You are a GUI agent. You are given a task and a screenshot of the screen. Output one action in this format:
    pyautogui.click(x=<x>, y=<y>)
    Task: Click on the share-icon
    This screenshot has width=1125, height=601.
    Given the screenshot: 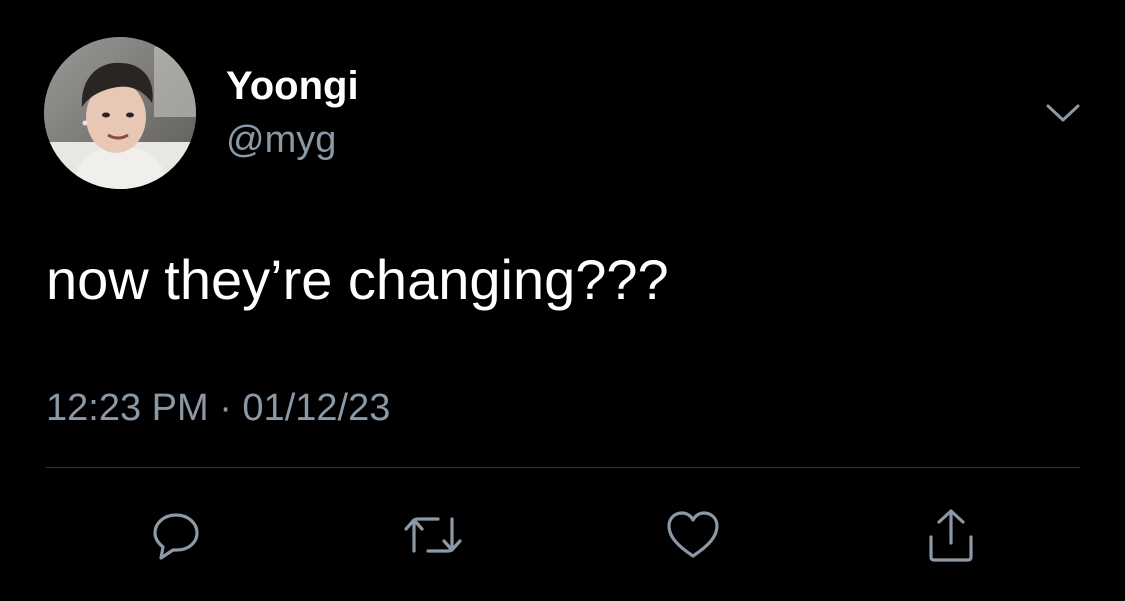 What is the action you would take?
    pyautogui.click(x=951, y=535)
    